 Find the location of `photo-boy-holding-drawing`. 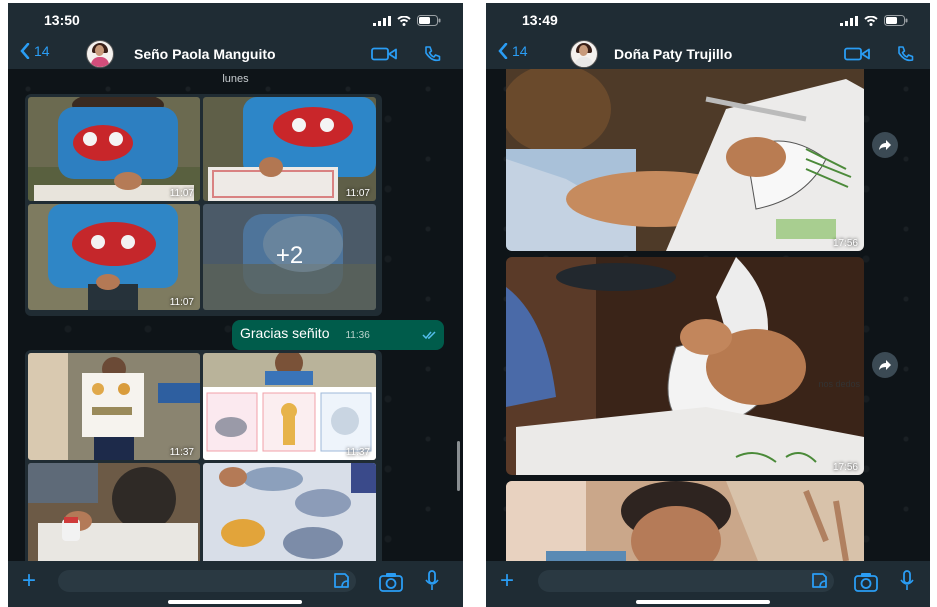

photo-boy-holding-drawing is located at coordinates (114, 406).